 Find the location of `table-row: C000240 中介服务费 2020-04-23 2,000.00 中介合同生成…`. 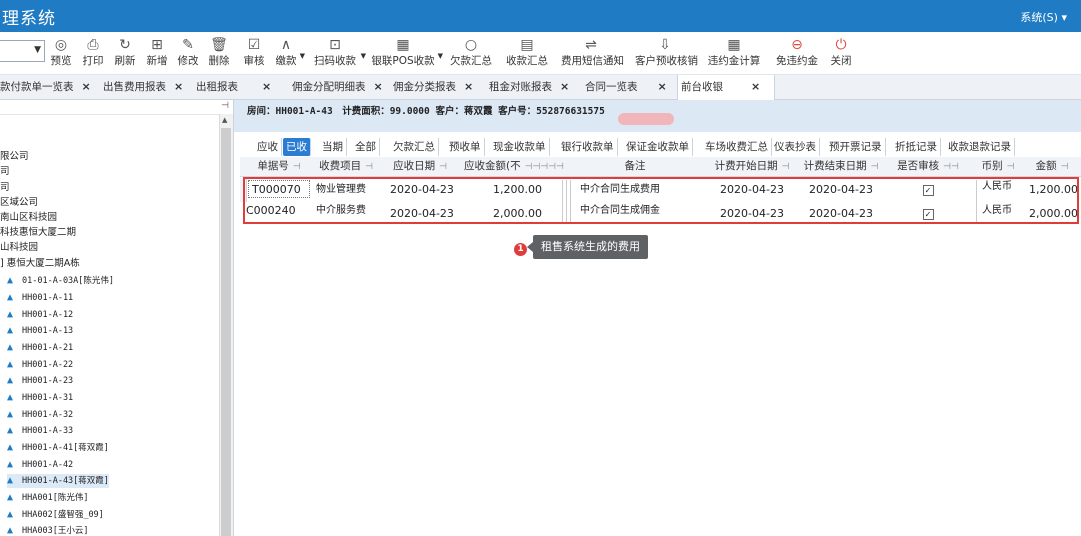

table-row: C000240 中介服务费 2020-04-23 2,000.00 中介合同生成… is located at coordinates (660, 214).